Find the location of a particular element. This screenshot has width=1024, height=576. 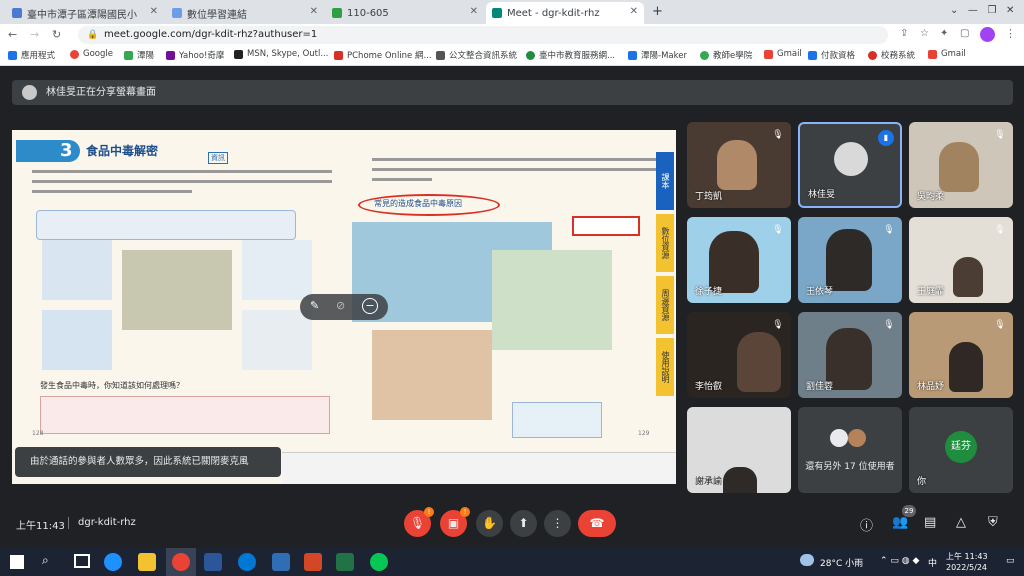

side-tab-digital: 數位資源 is located at coordinates (665, 243).